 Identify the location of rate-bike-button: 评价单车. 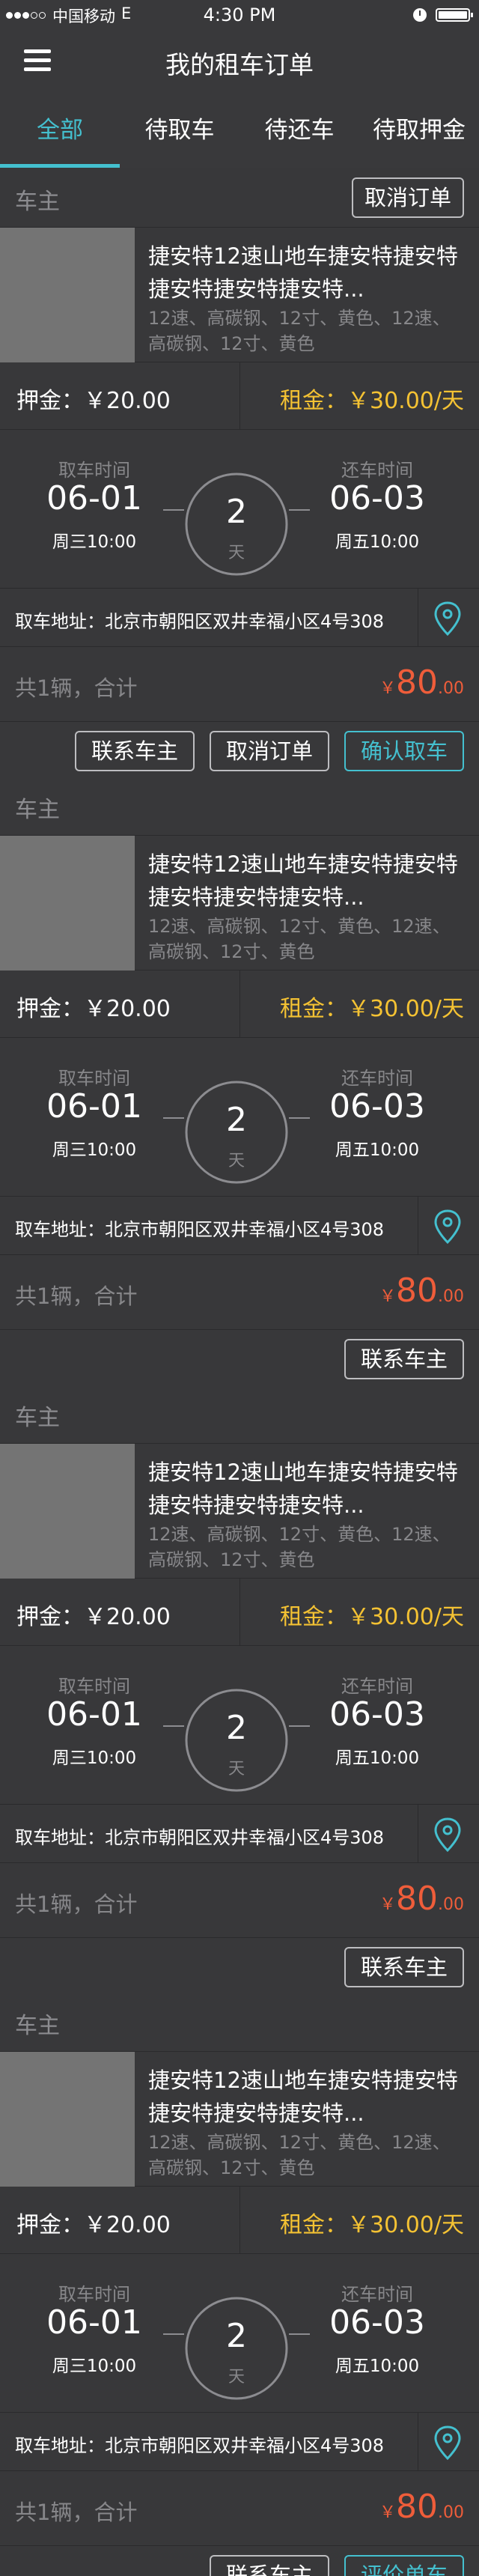
(404, 2565).